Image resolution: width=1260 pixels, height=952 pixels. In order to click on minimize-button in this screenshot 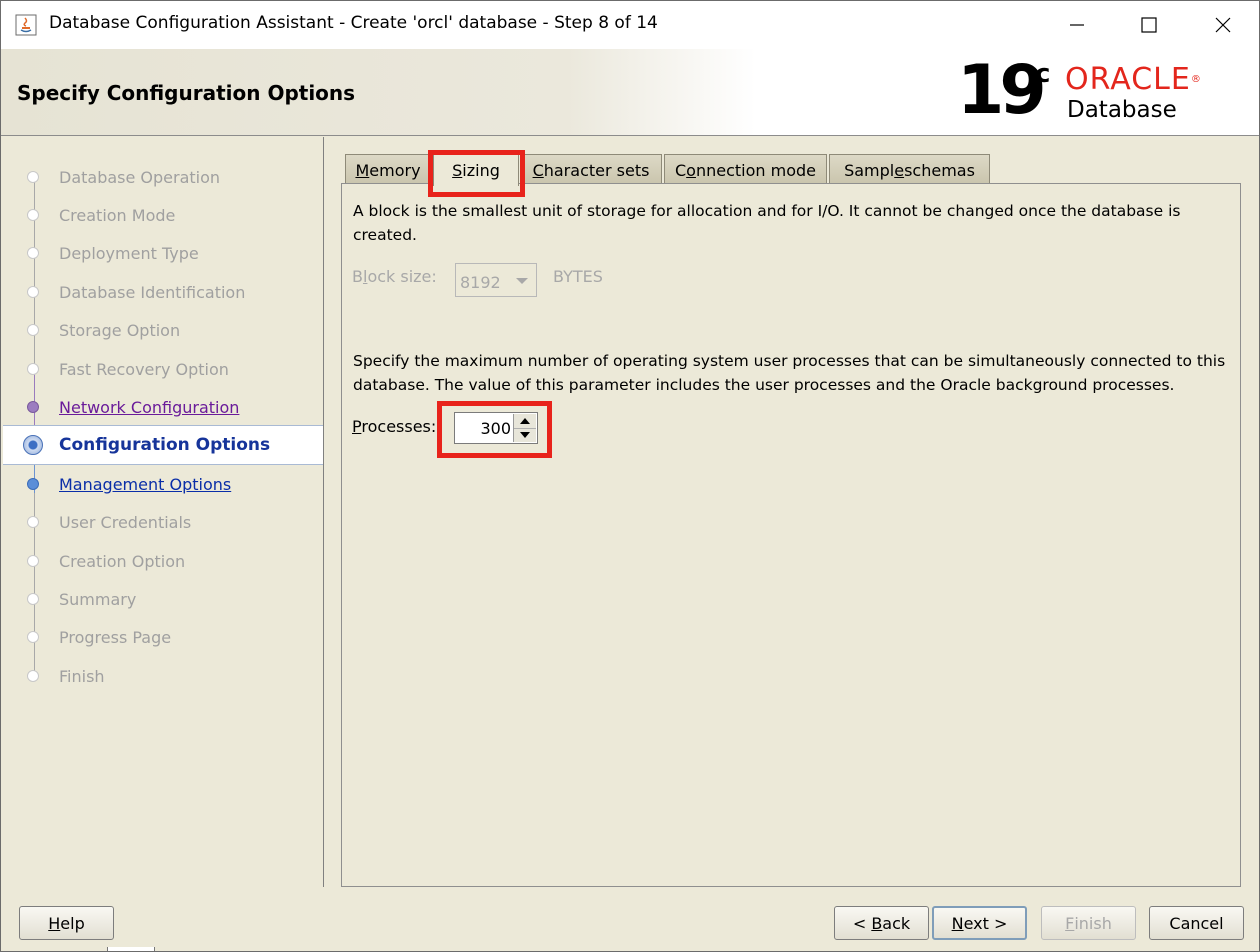, I will do `click(1077, 25)`.